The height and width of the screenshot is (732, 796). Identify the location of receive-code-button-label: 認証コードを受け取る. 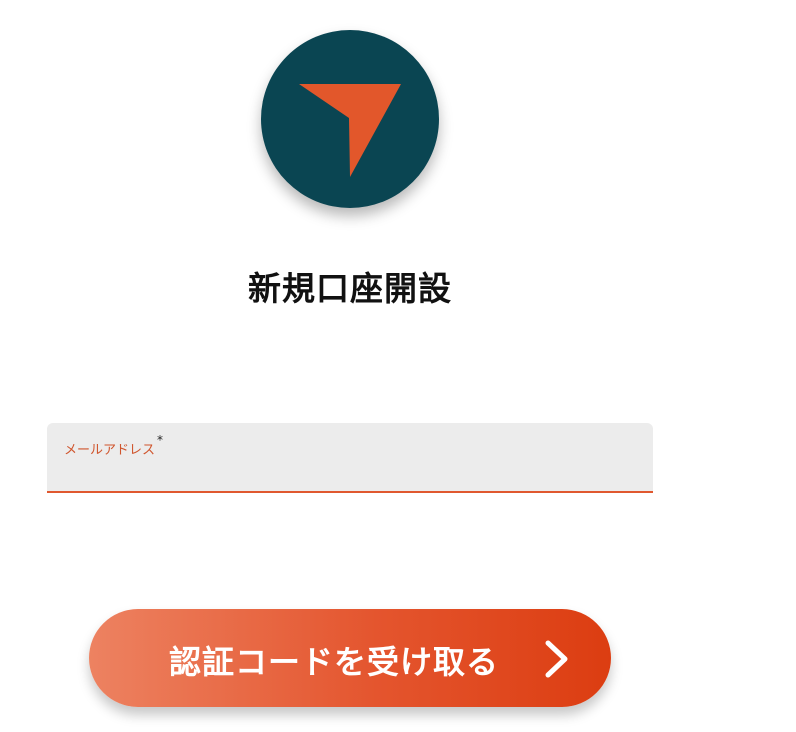
(334, 662).